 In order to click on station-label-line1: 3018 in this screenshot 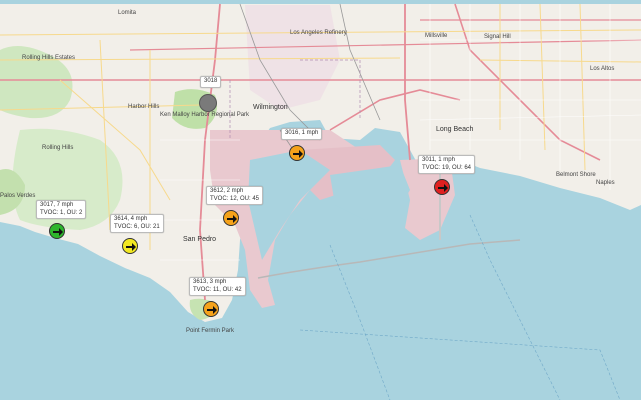, I will do `click(211, 81)`.